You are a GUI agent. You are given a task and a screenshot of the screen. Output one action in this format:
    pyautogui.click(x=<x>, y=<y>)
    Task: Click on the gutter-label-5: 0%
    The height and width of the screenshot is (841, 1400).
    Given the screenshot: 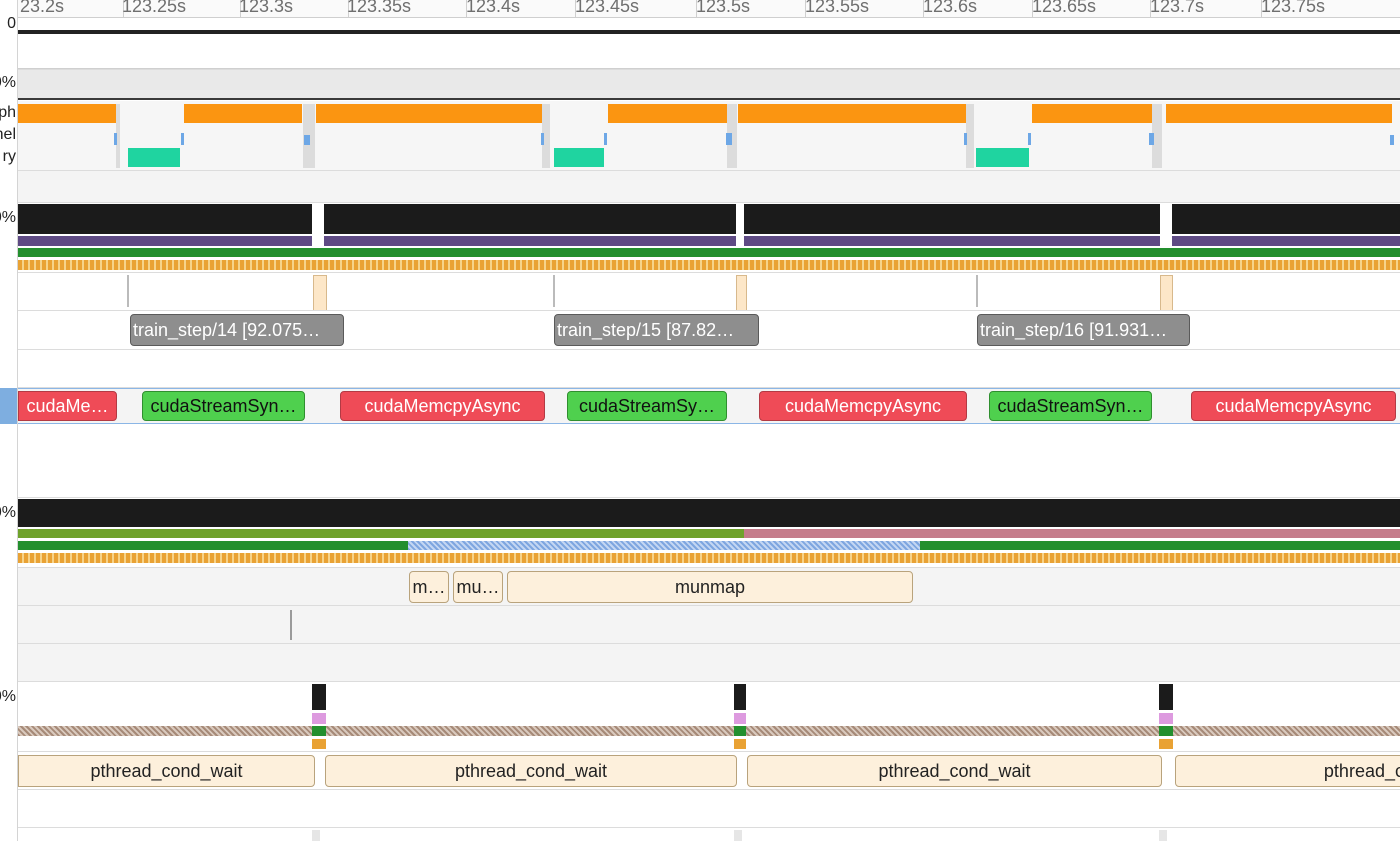 What is the action you would take?
    pyautogui.click(x=8, y=217)
    